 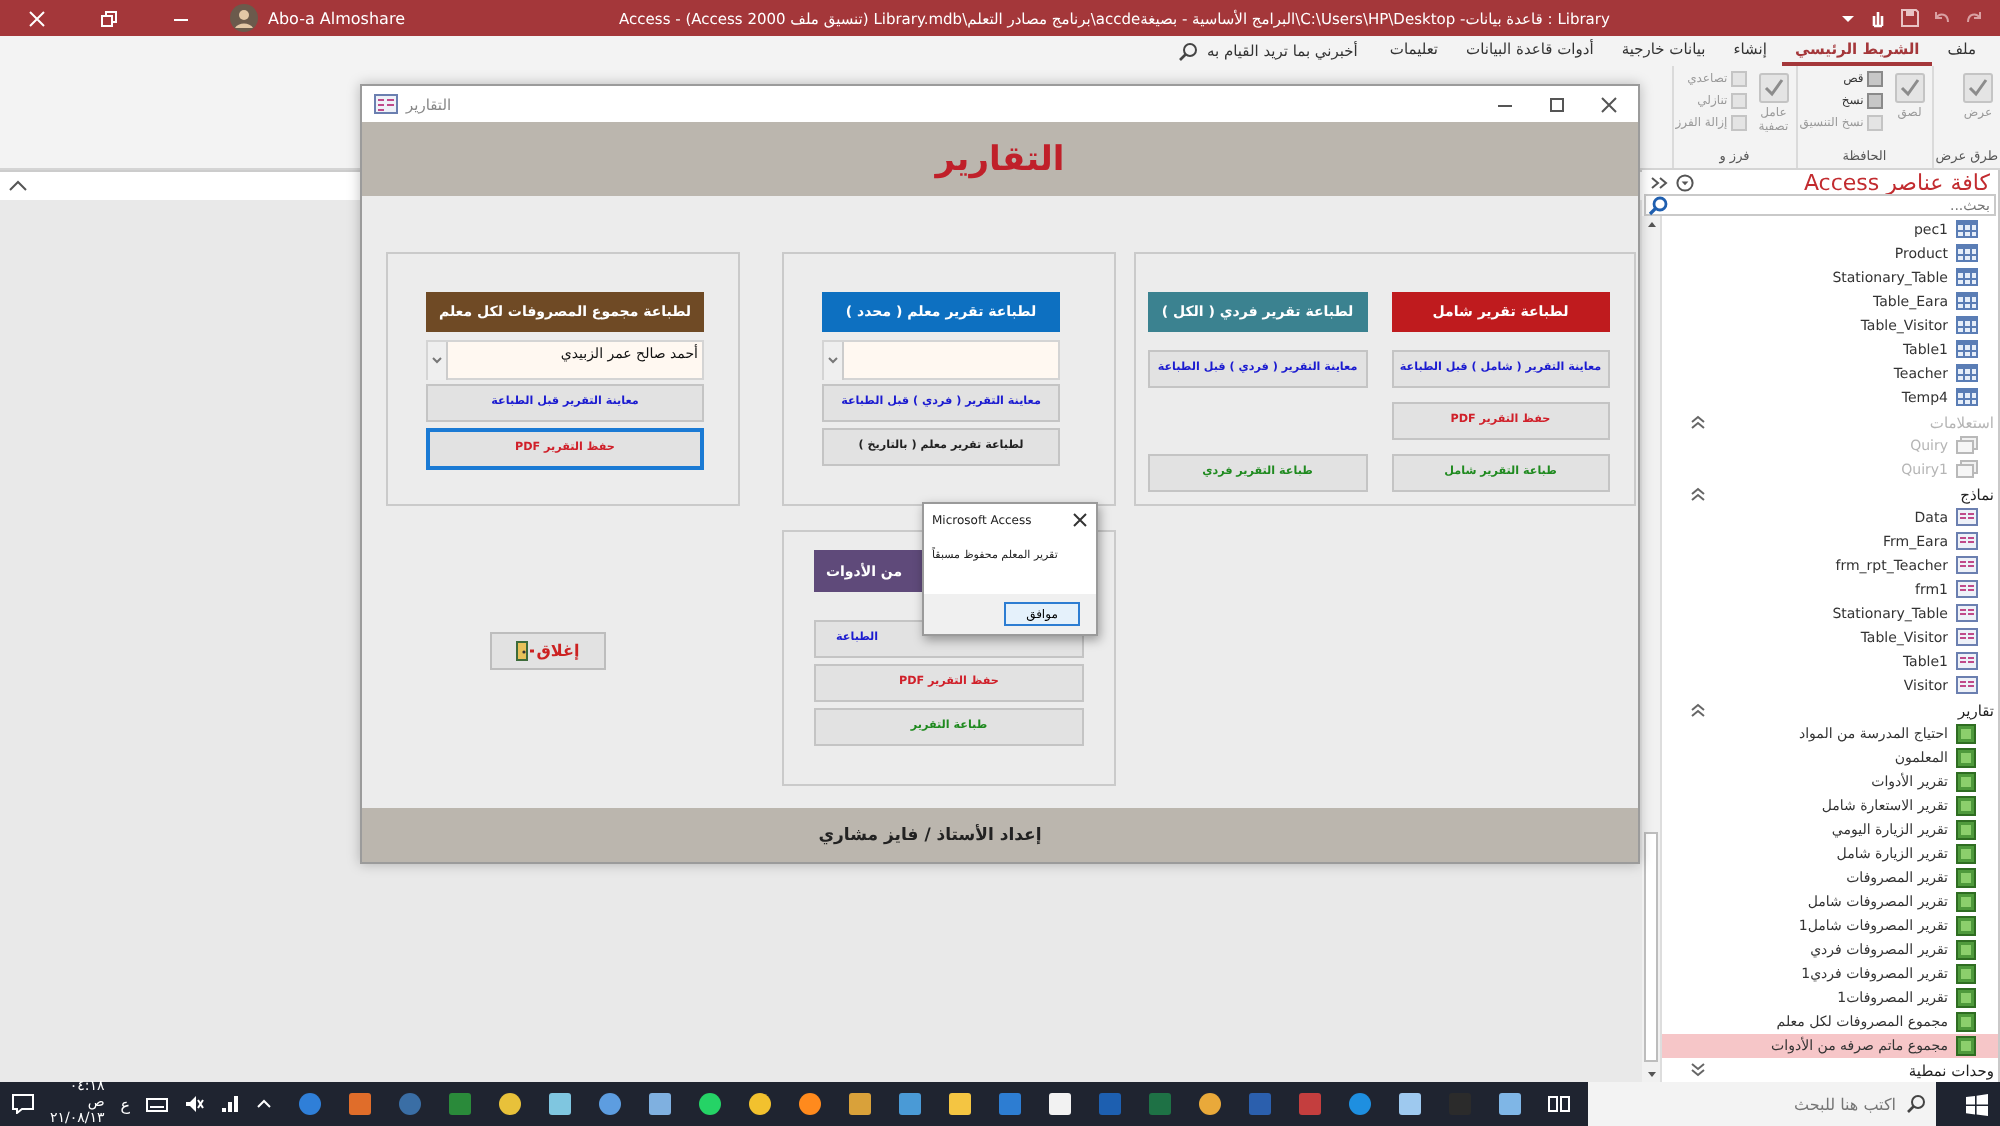 What do you see at coordinates (1762, 1104) in the screenshot?
I see `search-field: اكتب هنا للبحث` at bounding box center [1762, 1104].